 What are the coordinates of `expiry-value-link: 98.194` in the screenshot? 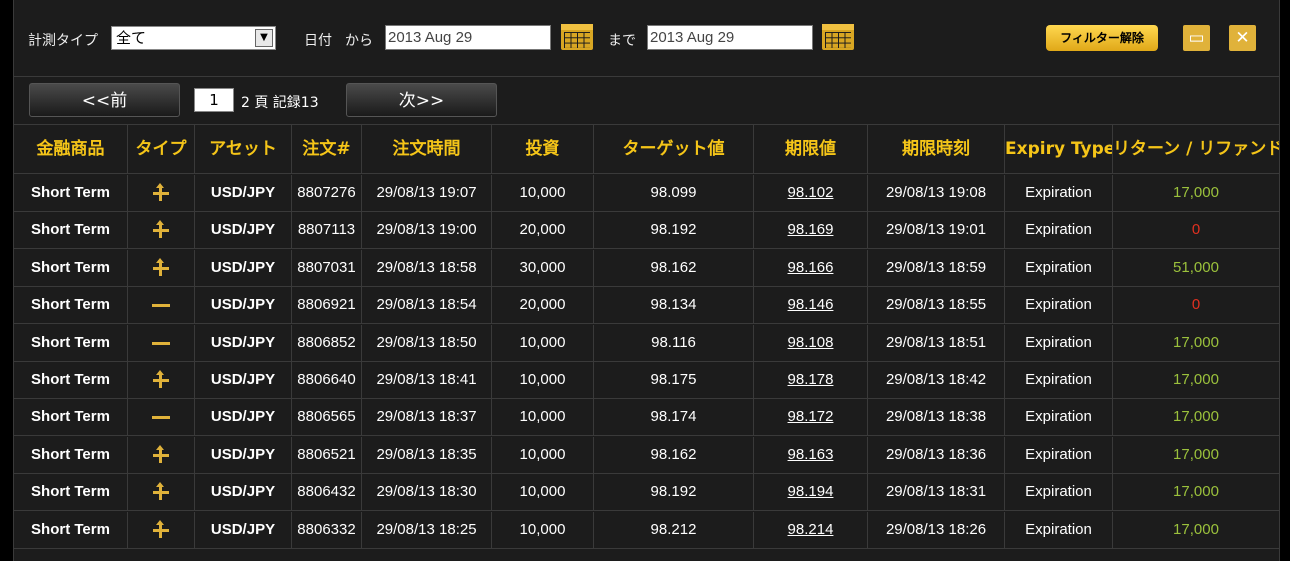 It's located at (811, 492).